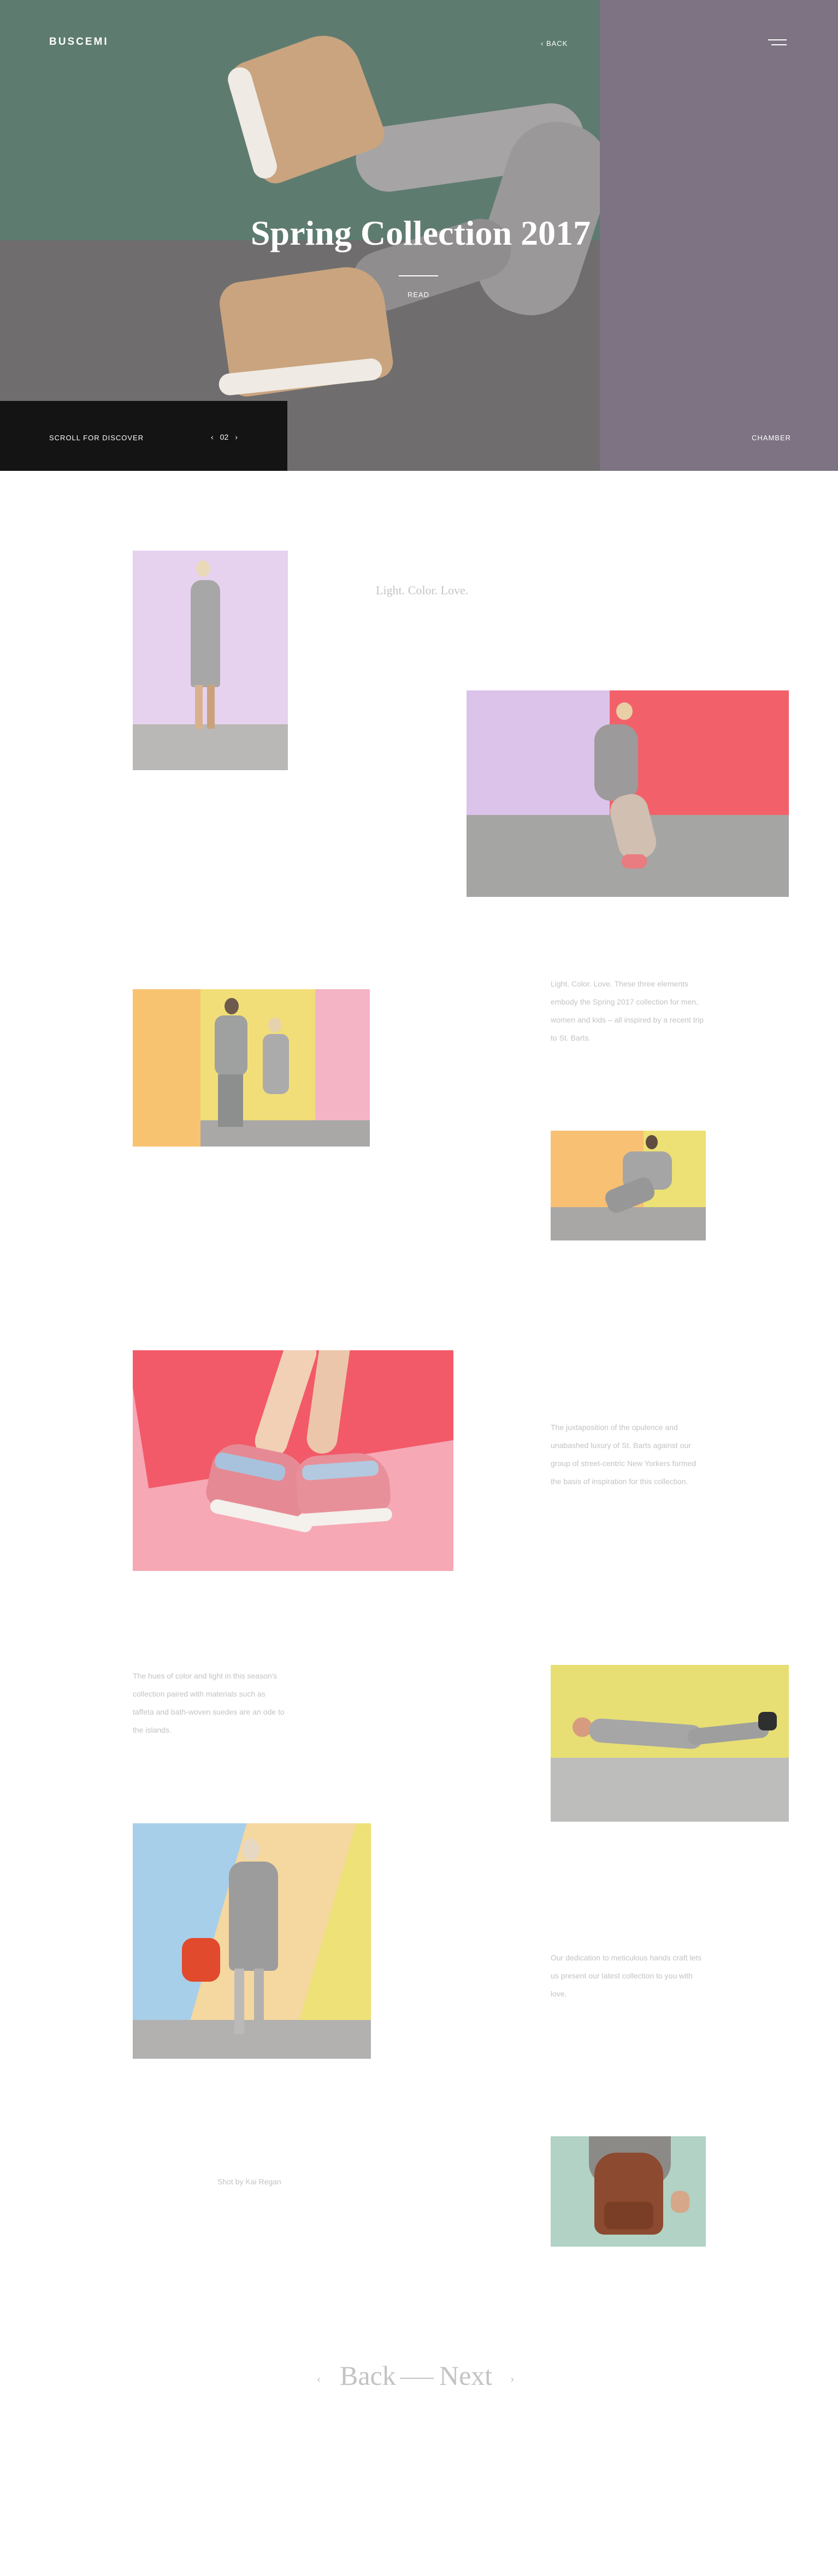 The width and height of the screenshot is (838, 2576). I want to click on photo-couple-colorwall, so click(251, 1068).